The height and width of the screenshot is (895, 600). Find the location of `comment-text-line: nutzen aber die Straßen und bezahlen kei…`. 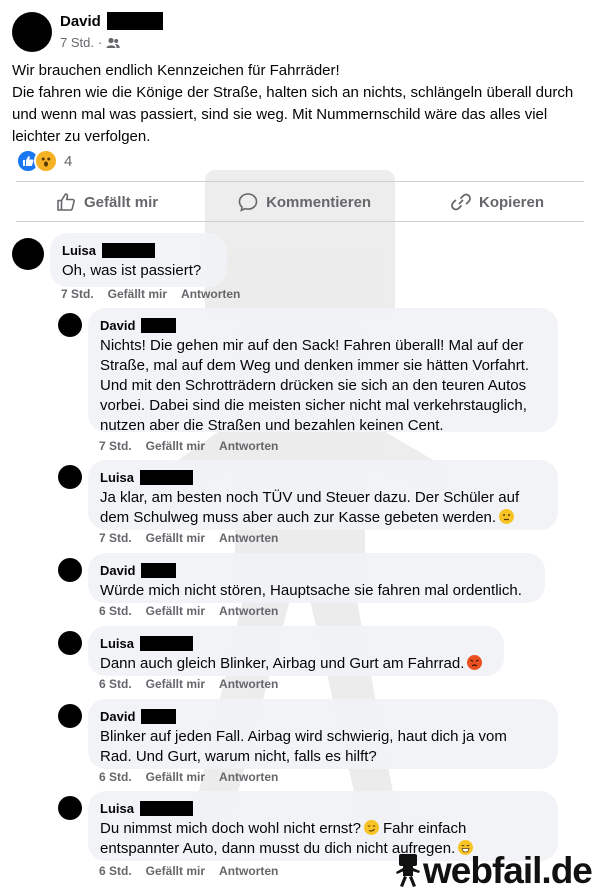

comment-text-line: nutzen aber die Straßen und bezahlen kei… is located at coordinates (272, 425).